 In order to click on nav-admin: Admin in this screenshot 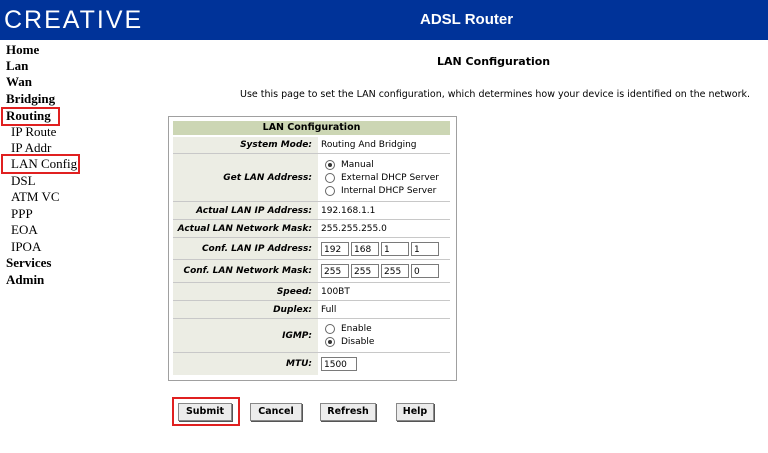, I will do `click(25, 280)`.